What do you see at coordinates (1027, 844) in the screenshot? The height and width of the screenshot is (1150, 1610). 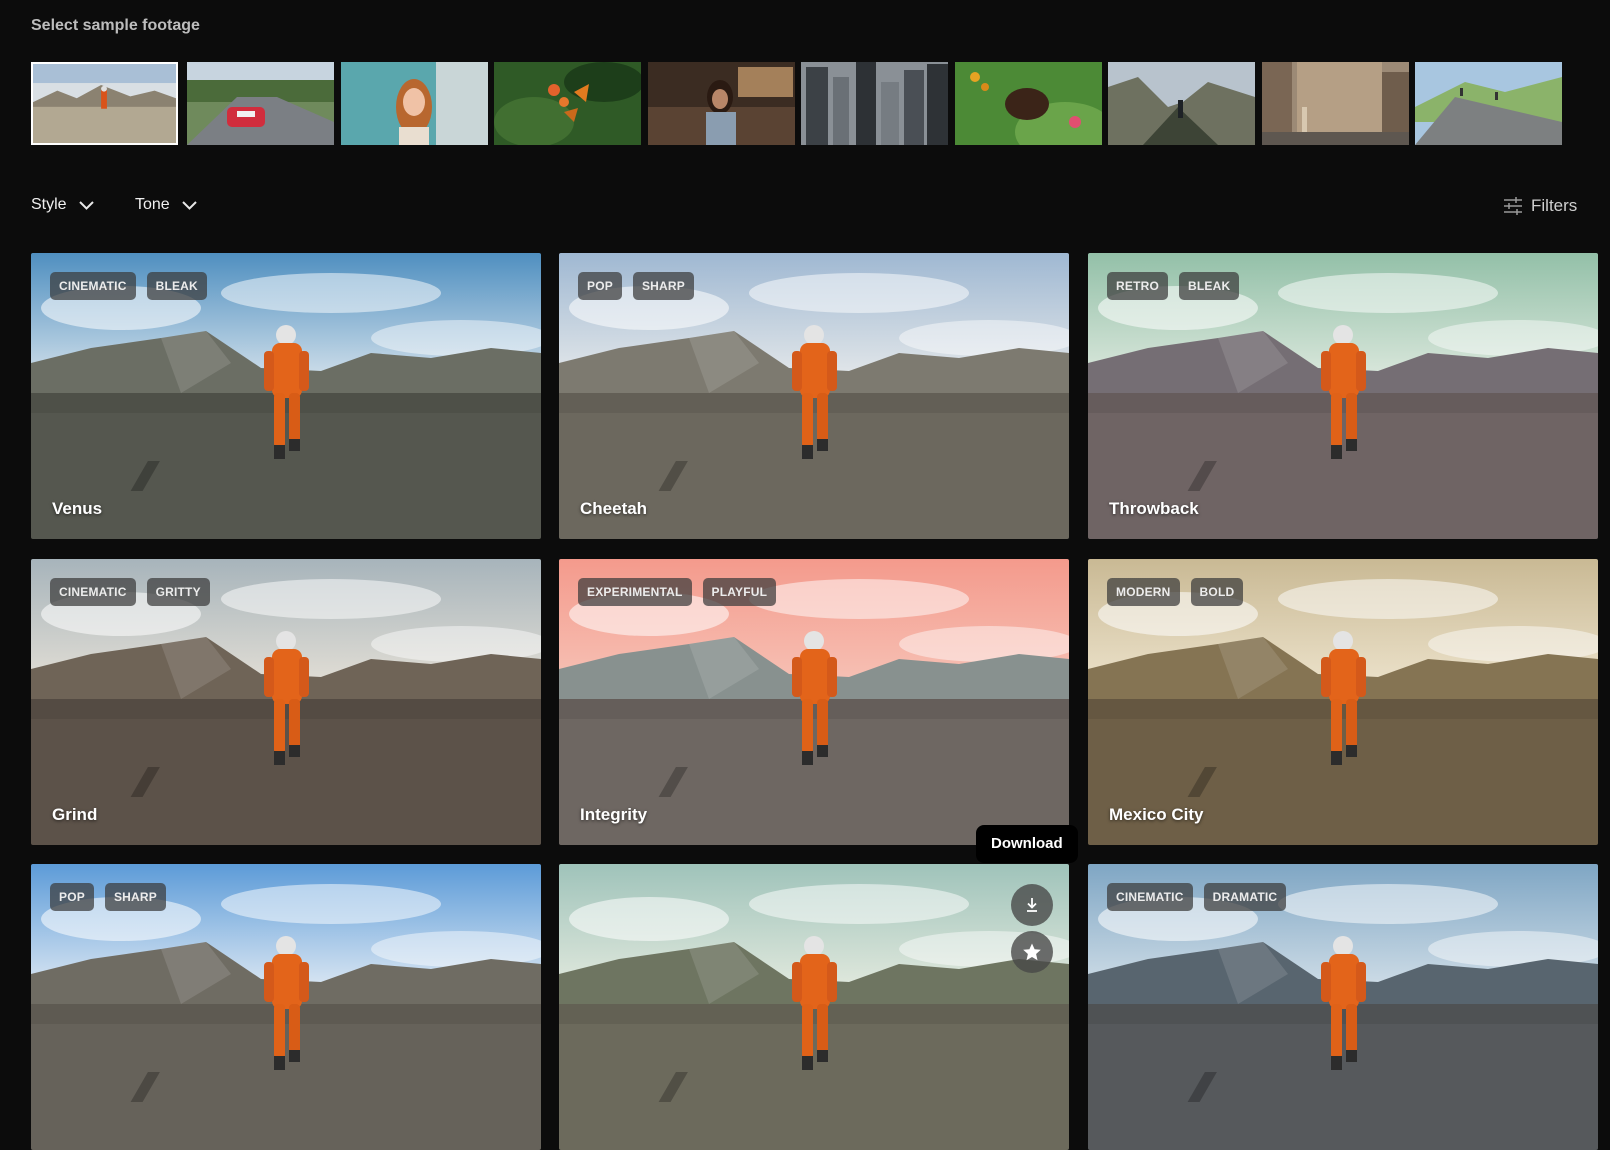 I see `download-tooltip: Download` at bounding box center [1027, 844].